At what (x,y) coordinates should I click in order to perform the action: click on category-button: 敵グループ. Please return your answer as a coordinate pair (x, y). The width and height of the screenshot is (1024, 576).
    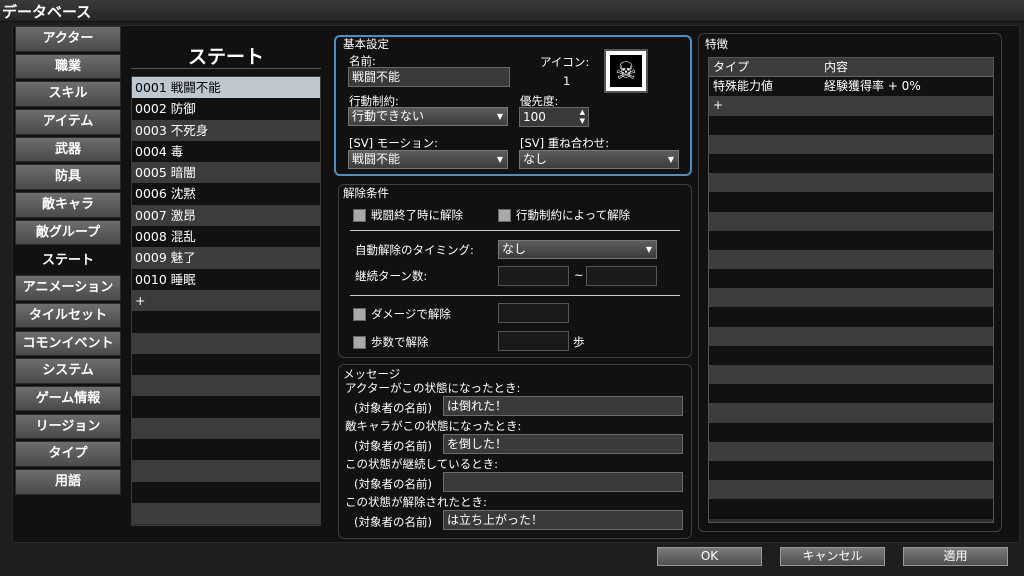
    Looking at the image, I should click on (68, 232).